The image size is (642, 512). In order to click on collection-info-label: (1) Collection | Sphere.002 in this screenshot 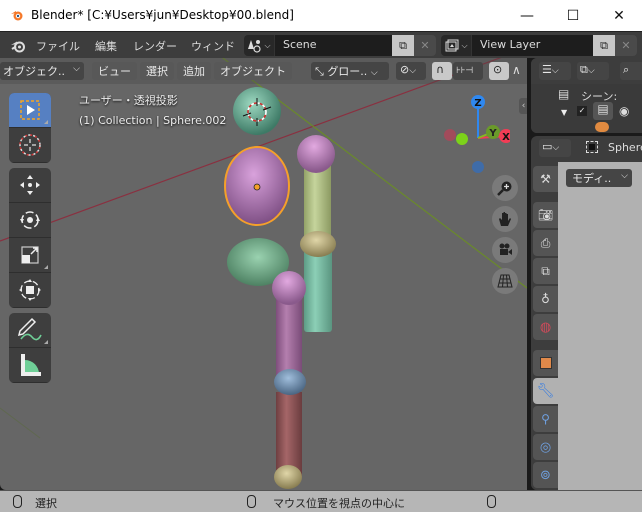, I will do `click(153, 120)`.